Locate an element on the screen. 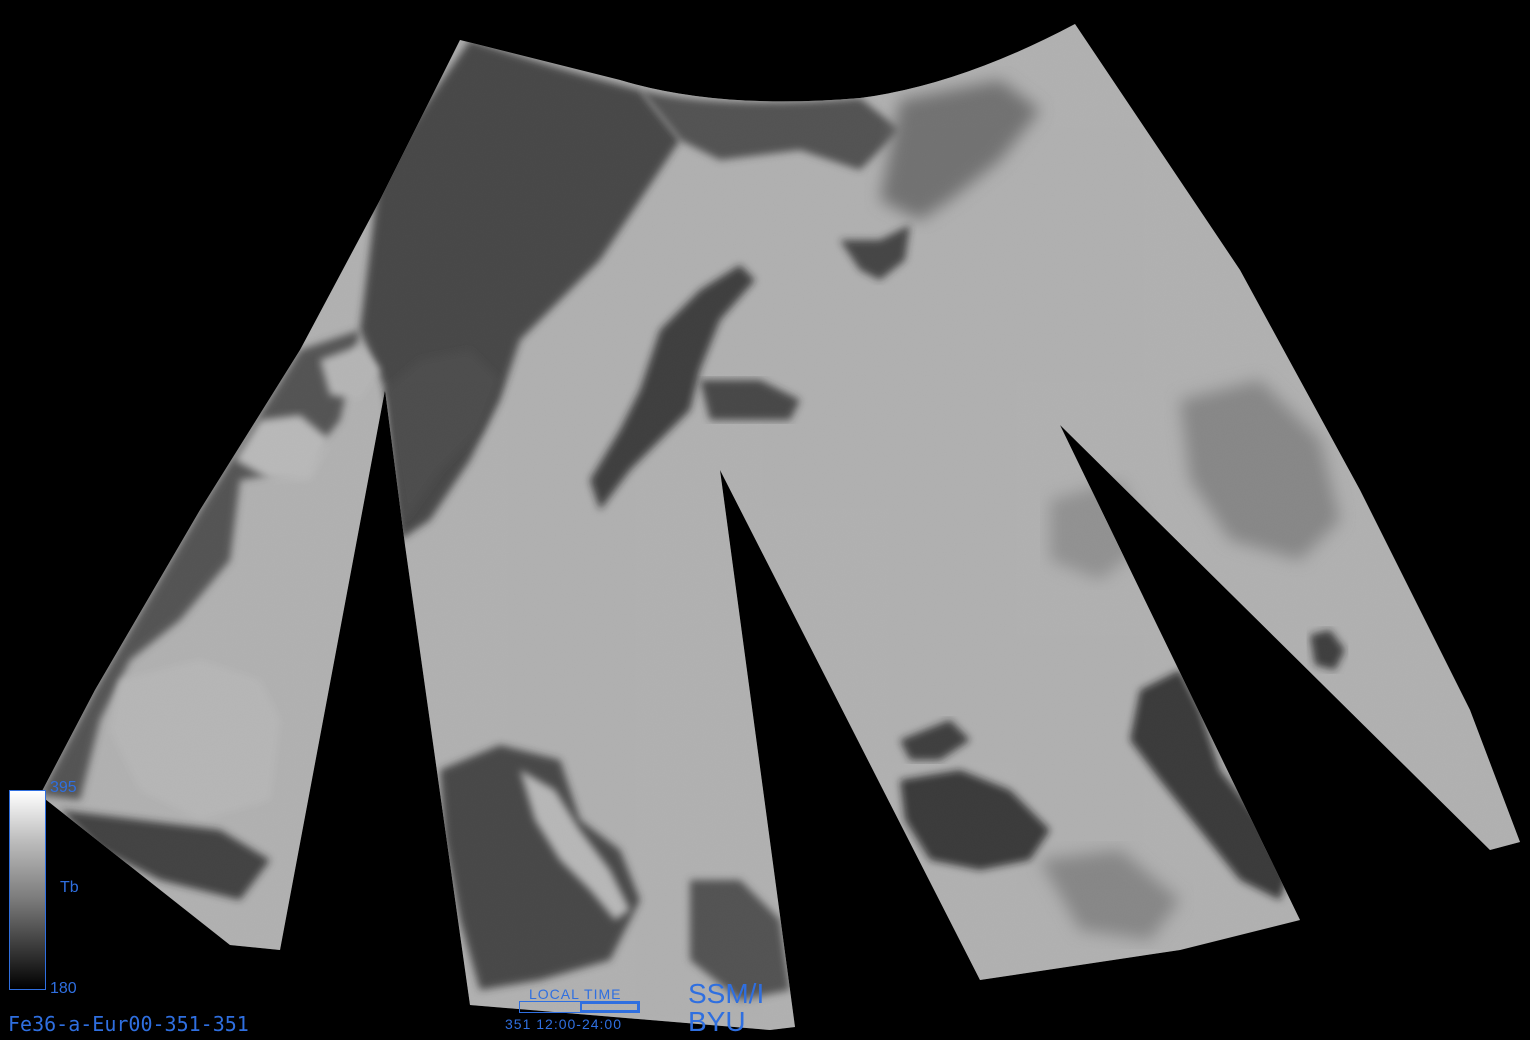 Image resolution: width=1530 pixels, height=1040 pixels. local-time-caption: 351 12:00-24:00 is located at coordinates (563, 1024).